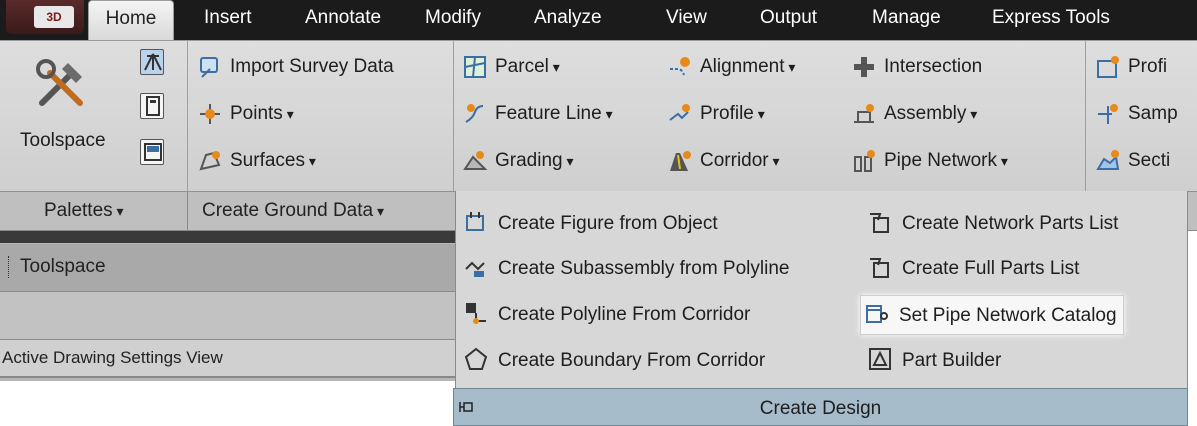 The width and height of the screenshot is (1197, 426). I want to click on profile-view-icon, so click(1108, 67).